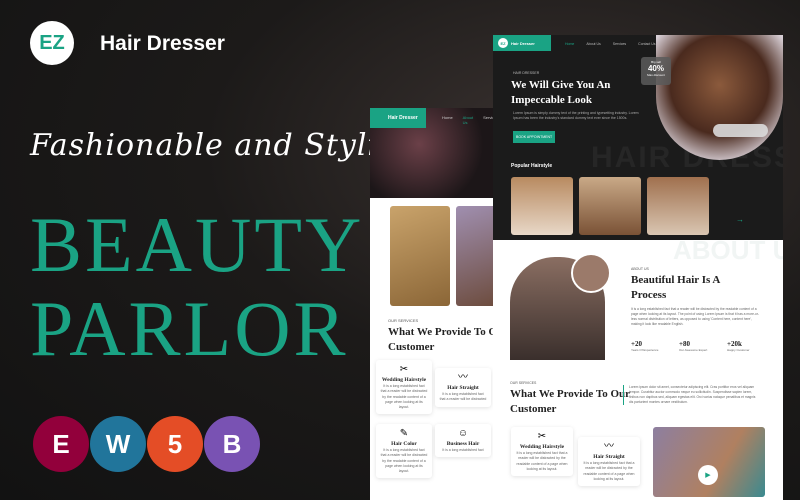 This screenshot has width=800, height=500. What do you see at coordinates (162, 43) in the screenshot?
I see `brand-name: Hair Dresser` at bounding box center [162, 43].